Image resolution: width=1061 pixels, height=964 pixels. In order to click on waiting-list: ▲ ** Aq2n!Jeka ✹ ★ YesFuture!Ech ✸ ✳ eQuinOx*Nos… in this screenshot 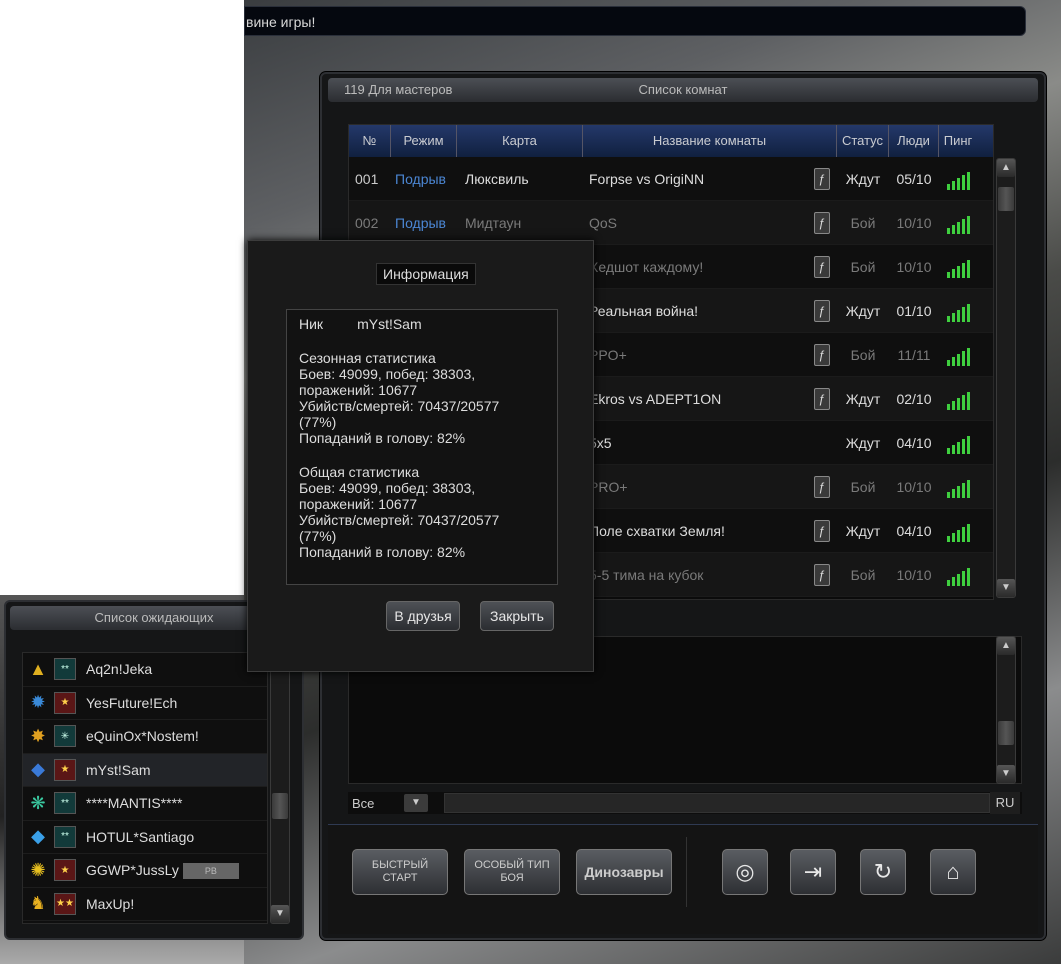, I will do `click(145, 788)`.